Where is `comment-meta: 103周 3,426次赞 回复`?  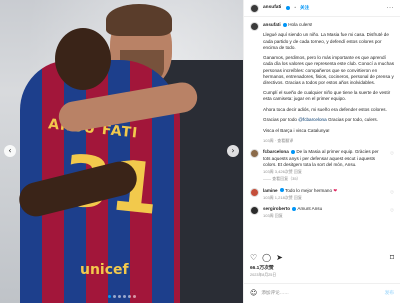
comment-meta: 103周 3,426次赞 回复 is located at coordinates (282, 171).